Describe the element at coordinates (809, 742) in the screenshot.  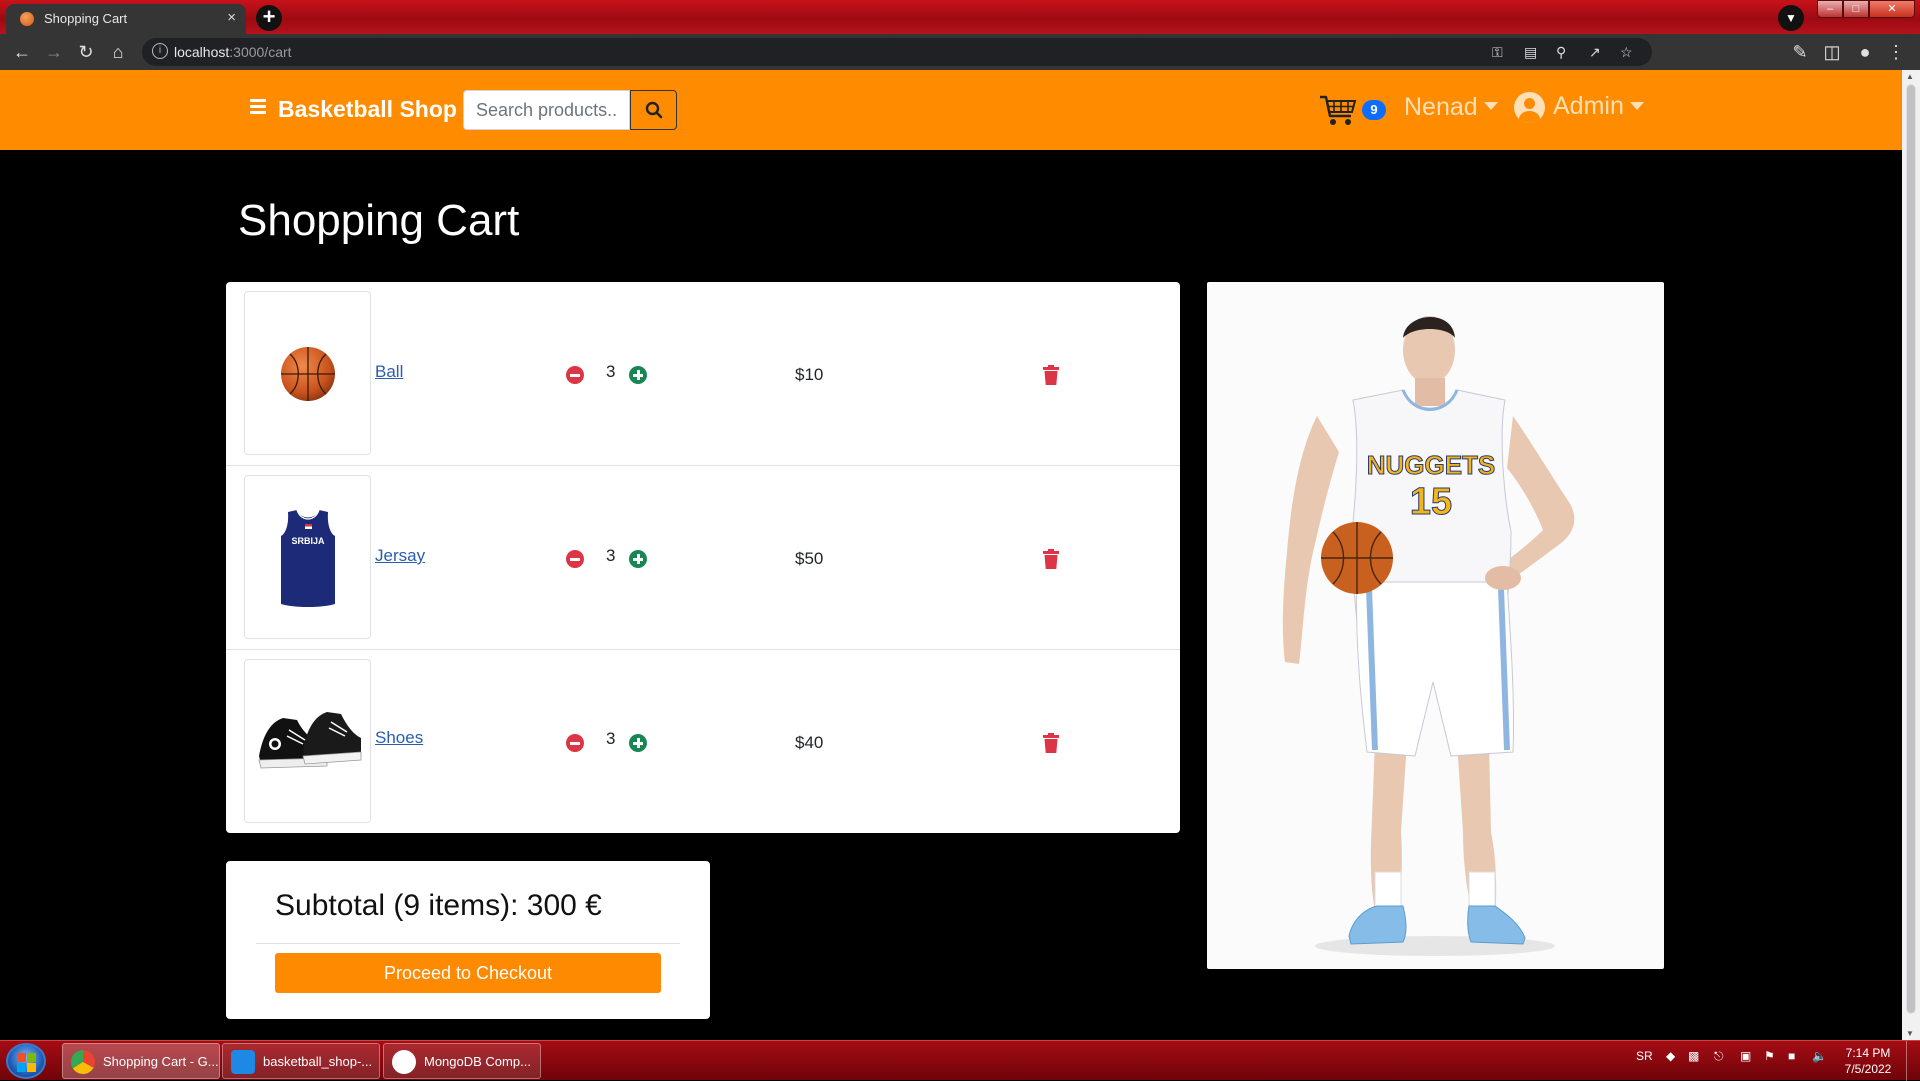
I see `item-price: $40` at that location.